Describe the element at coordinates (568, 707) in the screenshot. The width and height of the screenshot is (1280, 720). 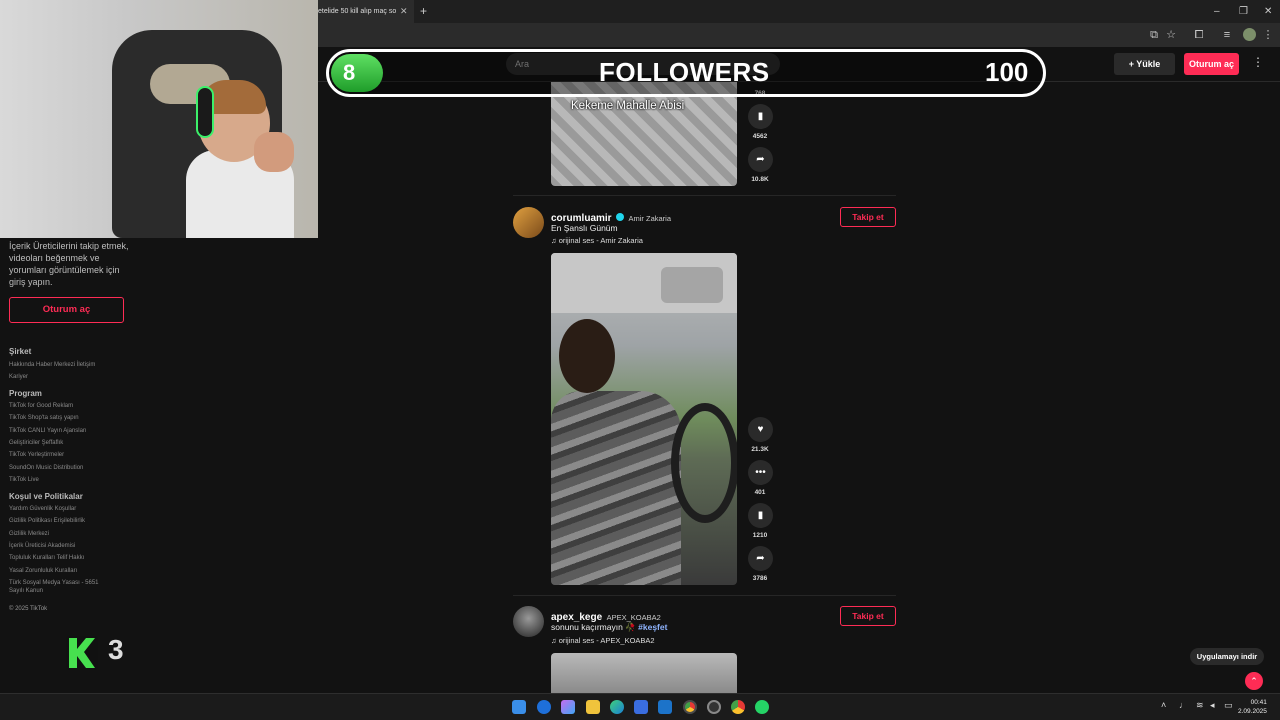
I see `copilot-icon` at that location.